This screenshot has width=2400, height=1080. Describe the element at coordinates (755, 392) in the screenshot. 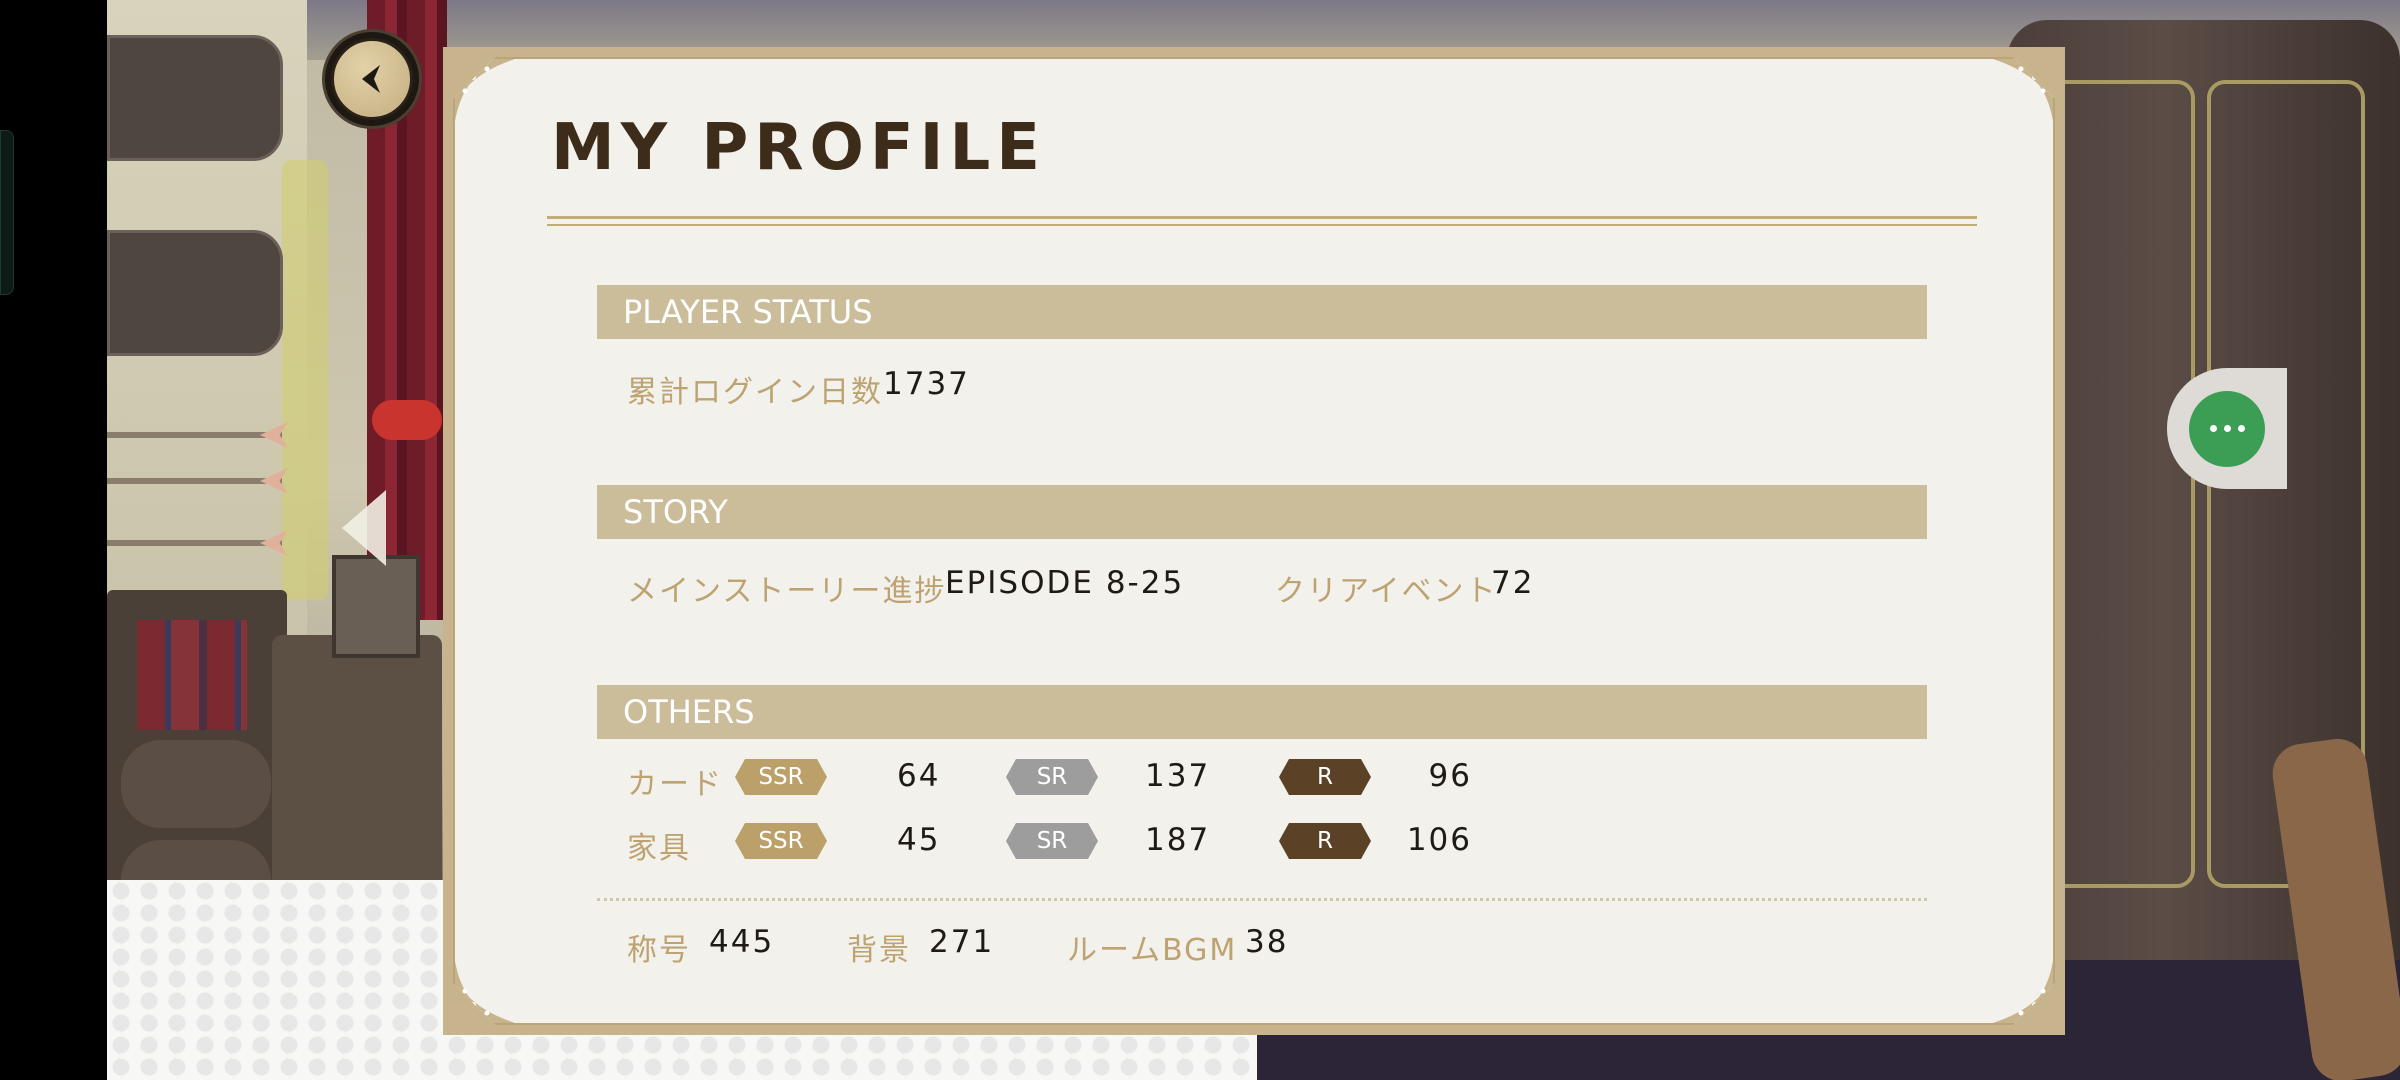

I see `login-days-label: 累計ログイン日数` at that location.